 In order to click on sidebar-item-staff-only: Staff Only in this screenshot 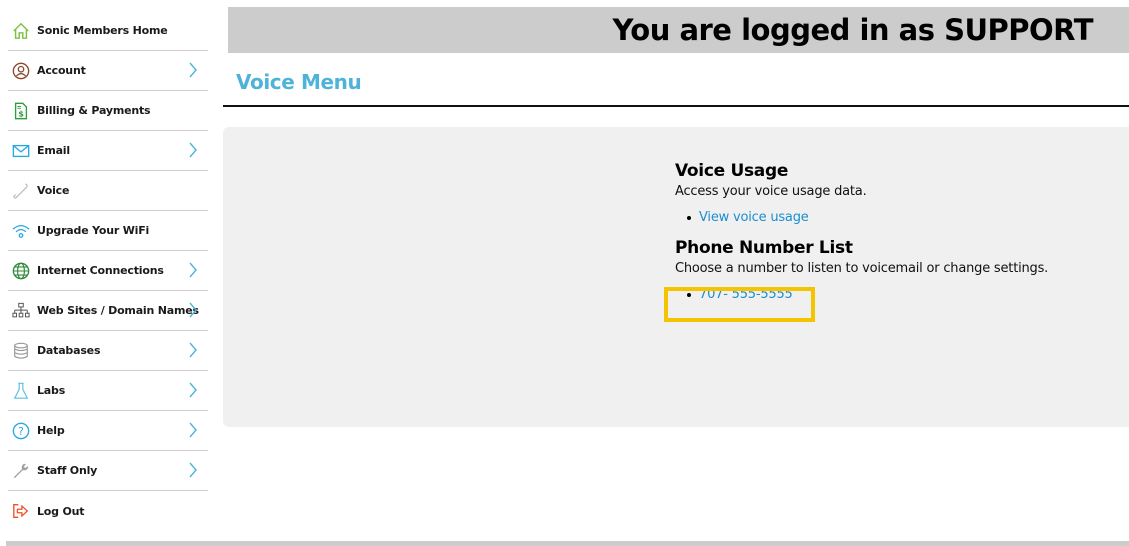, I will do `click(108, 471)`.